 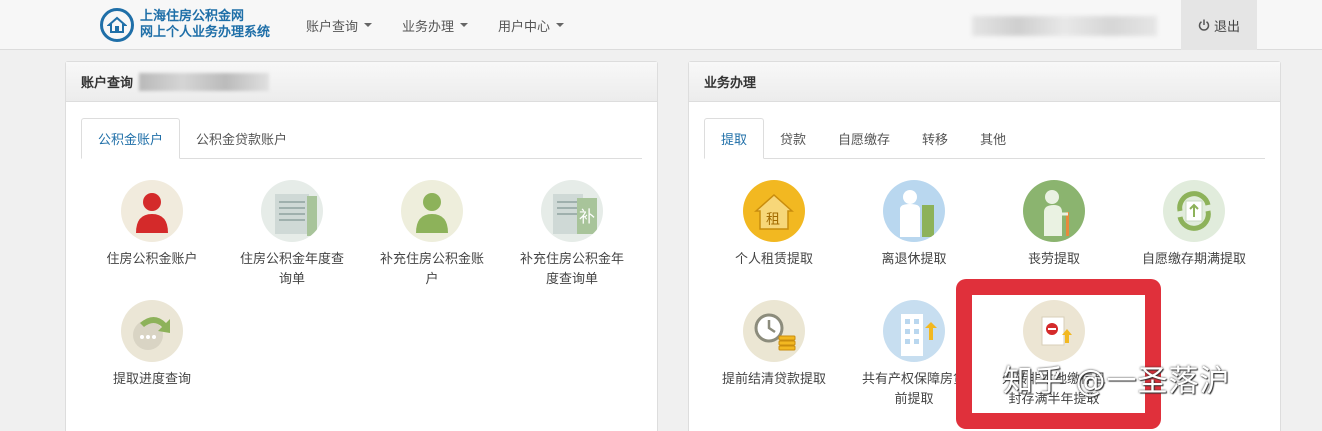 I want to click on tile-supplementary-account: 补充住房公积金账户, so click(x=432, y=235).